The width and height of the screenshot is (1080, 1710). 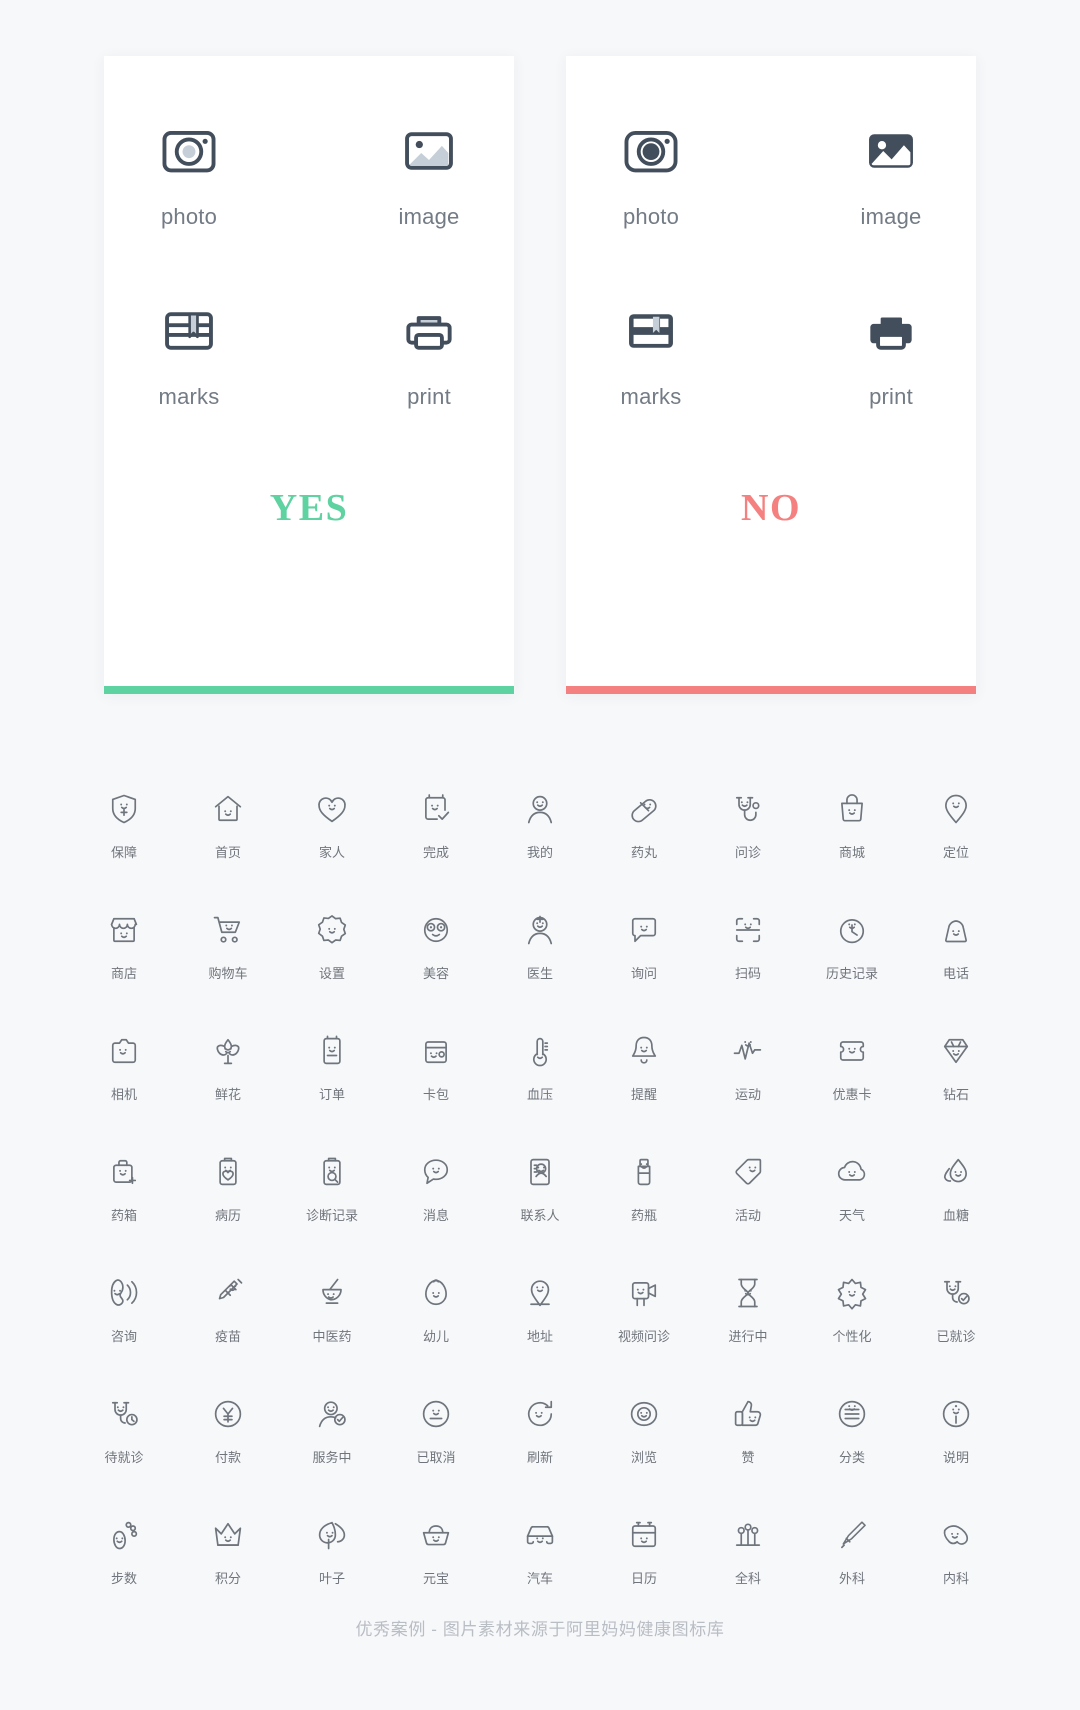 What do you see at coordinates (956, 1430) in the screenshot?
I see `icon-grid-item: 说明` at bounding box center [956, 1430].